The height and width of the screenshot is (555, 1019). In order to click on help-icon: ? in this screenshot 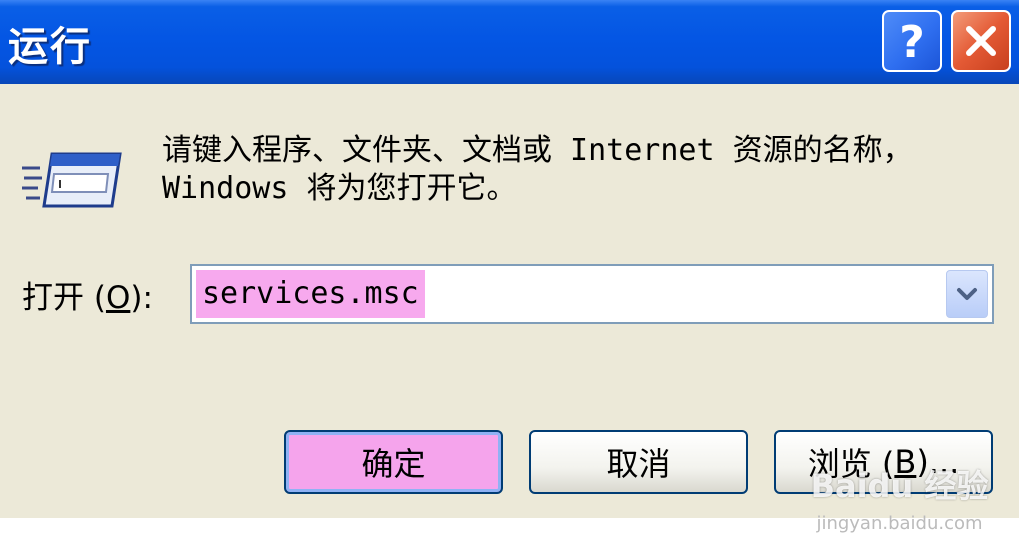, I will do `click(912, 41)`.